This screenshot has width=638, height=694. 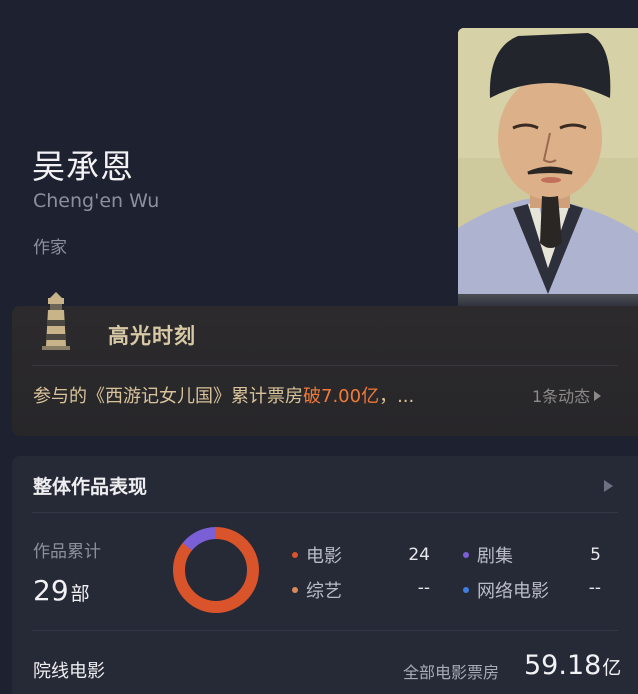 What do you see at coordinates (67, 552) in the screenshot?
I see `works-total-label: 作品累计` at bounding box center [67, 552].